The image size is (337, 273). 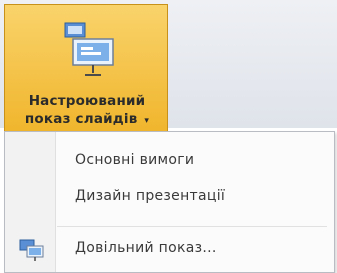 What do you see at coordinates (146, 121) in the screenshot?
I see `chevron-down-icon: ▾` at bounding box center [146, 121].